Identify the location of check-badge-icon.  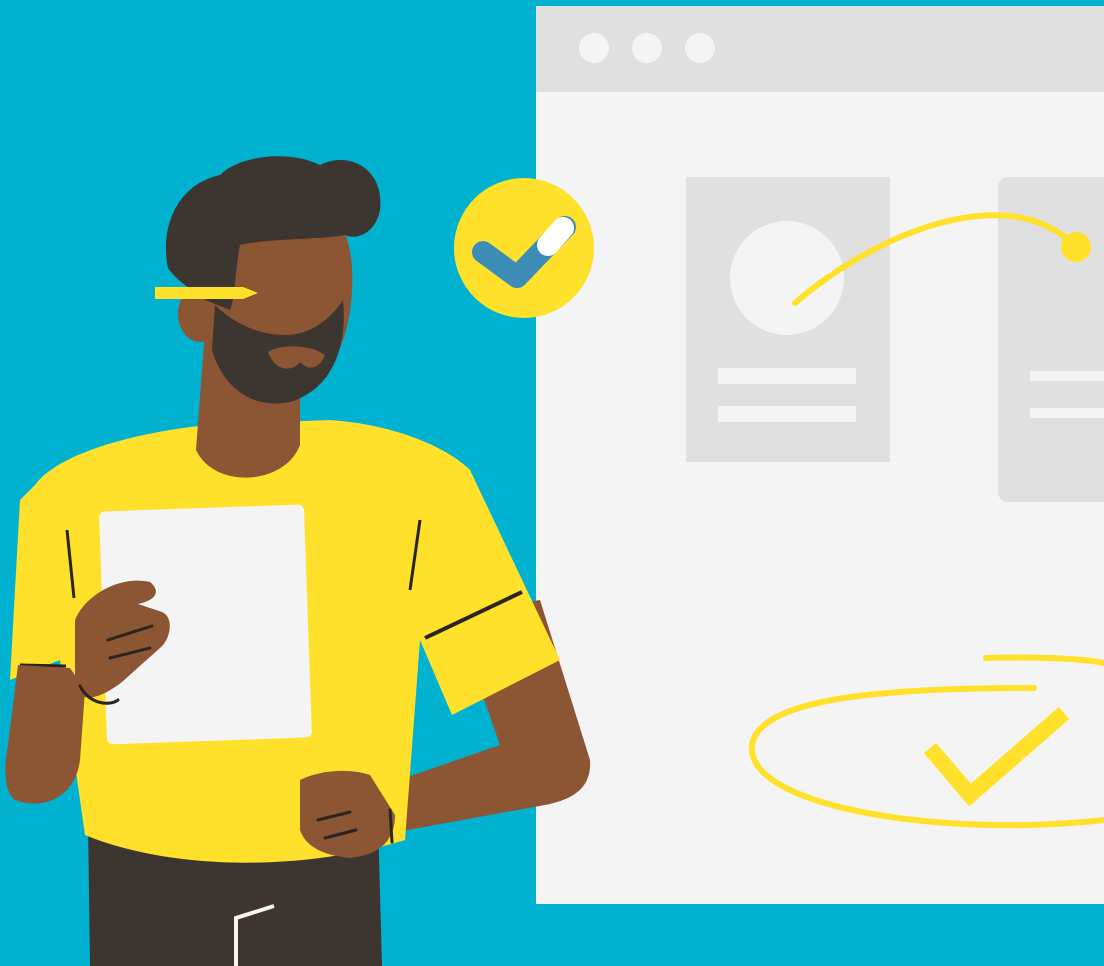
(524, 248).